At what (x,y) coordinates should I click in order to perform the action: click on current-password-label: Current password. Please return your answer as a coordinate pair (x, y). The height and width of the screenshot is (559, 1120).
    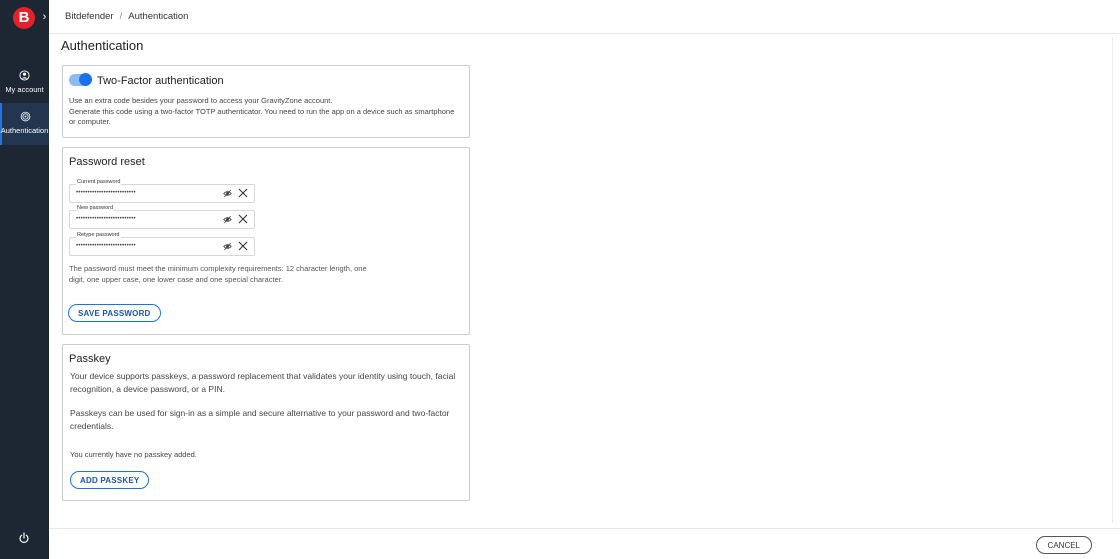
    Looking at the image, I should click on (99, 182).